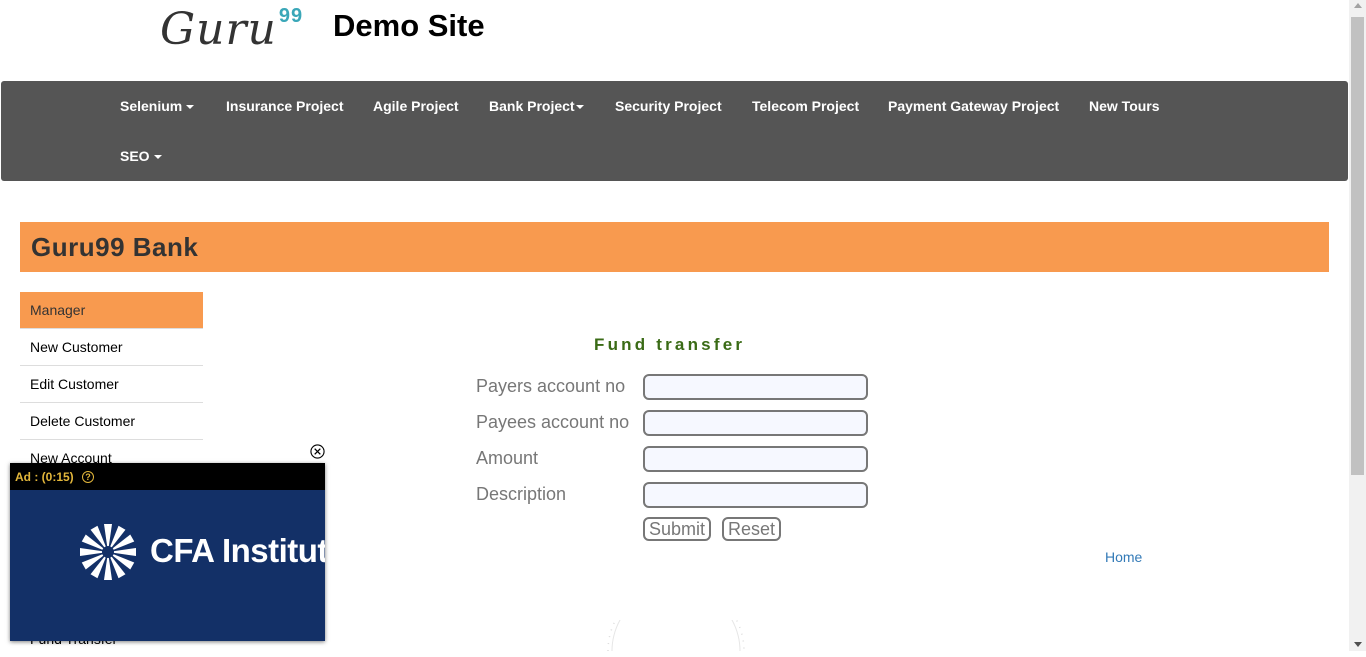 This screenshot has height=657, width=1366. I want to click on ad-close-icon, so click(317, 451).